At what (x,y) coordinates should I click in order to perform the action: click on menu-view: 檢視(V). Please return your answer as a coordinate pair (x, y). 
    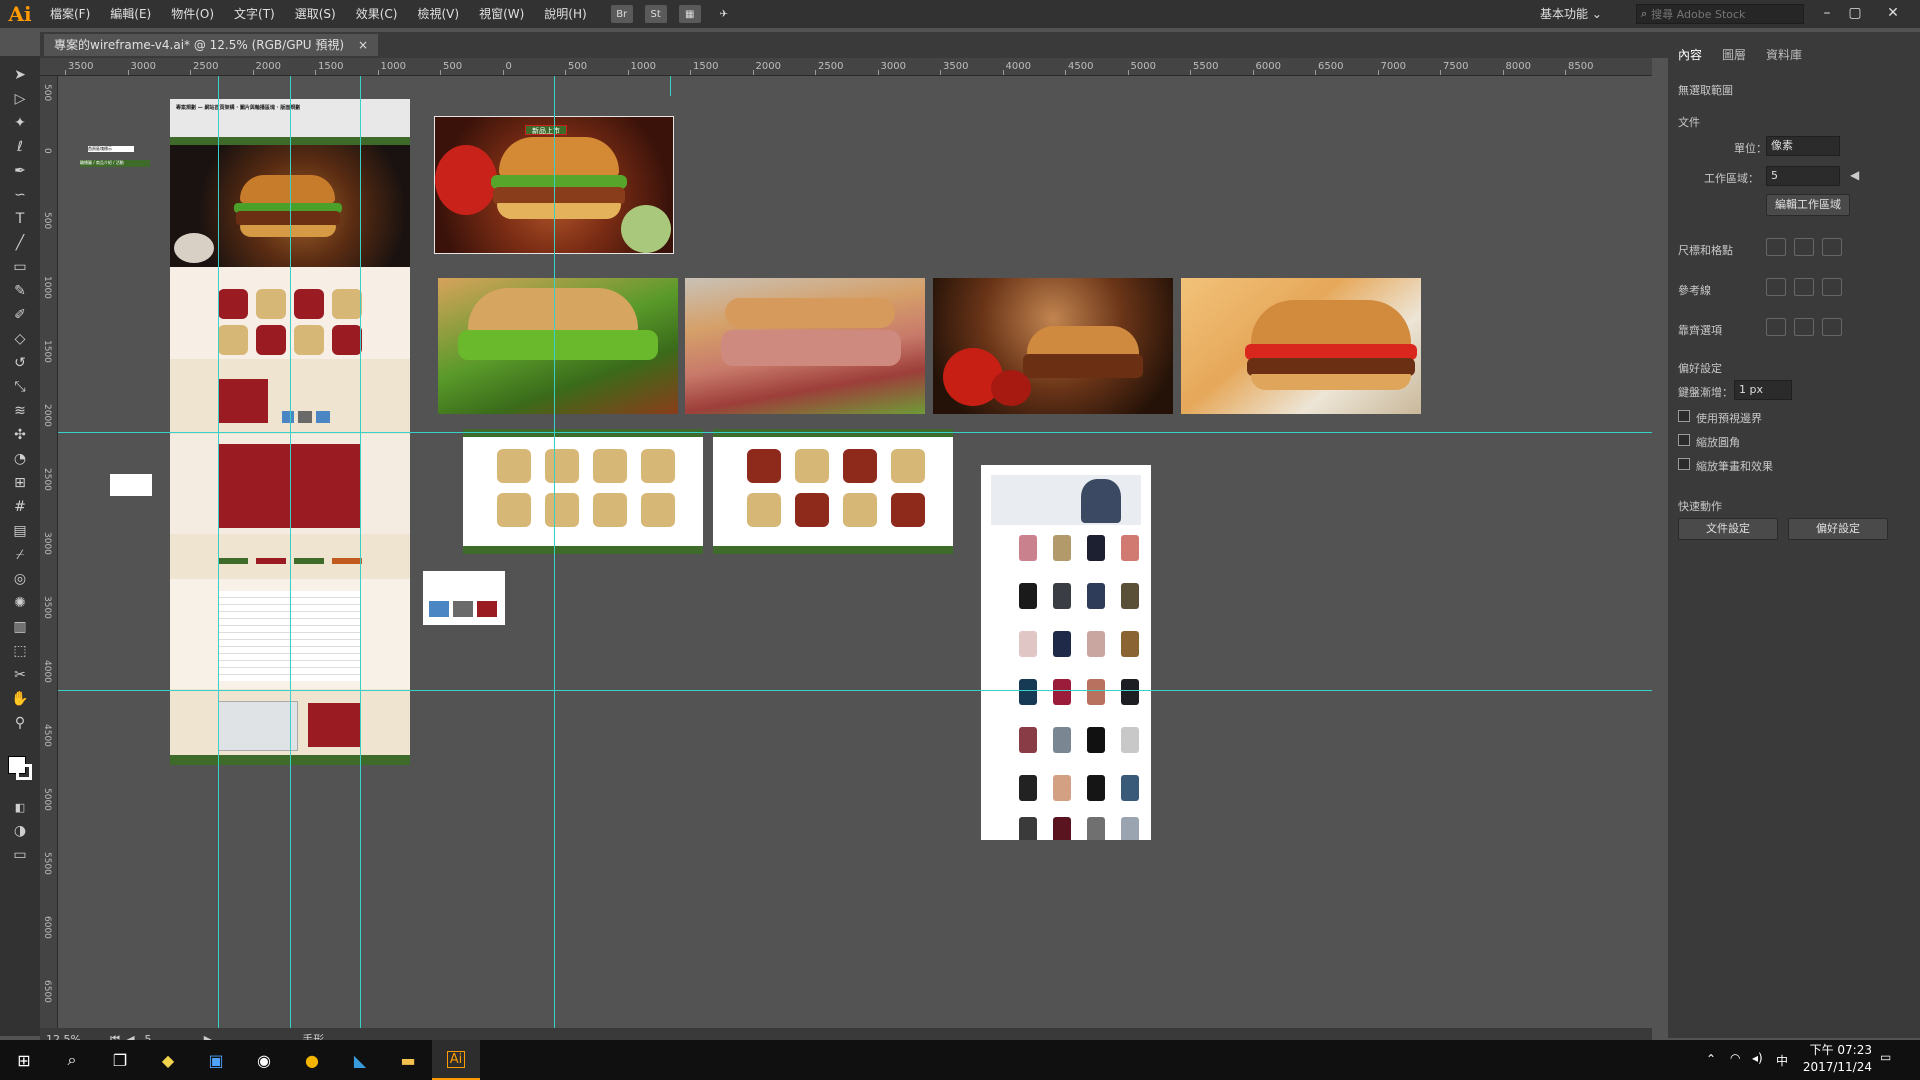
    Looking at the image, I should click on (438, 14).